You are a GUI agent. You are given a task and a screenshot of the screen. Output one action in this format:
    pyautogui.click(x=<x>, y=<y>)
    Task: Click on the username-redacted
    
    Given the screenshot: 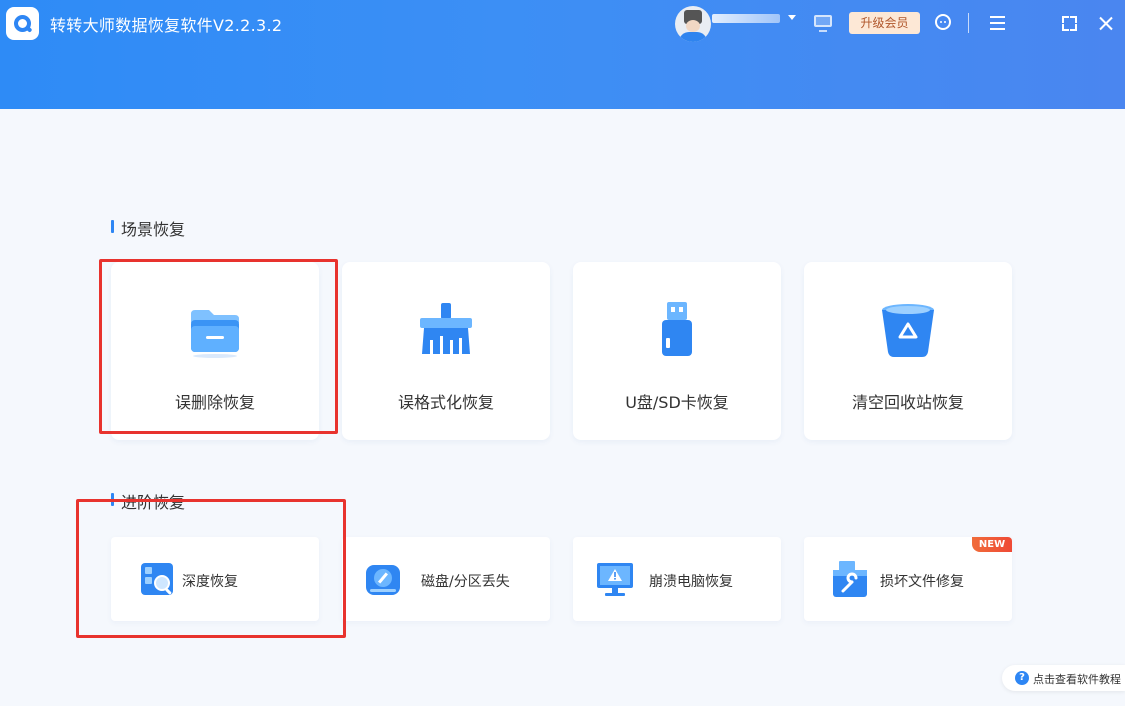 What is the action you would take?
    pyautogui.click(x=746, y=18)
    